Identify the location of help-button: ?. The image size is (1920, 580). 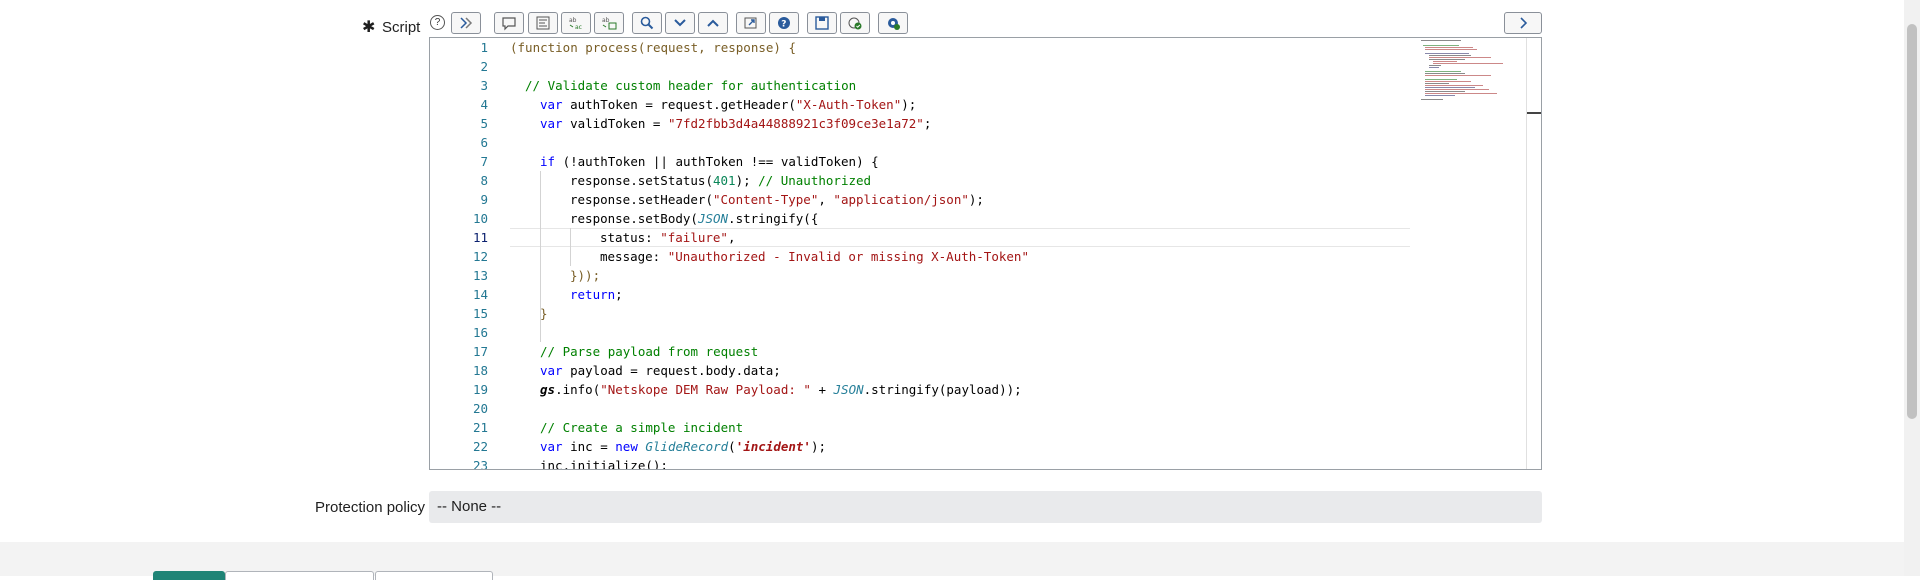
(784, 23).